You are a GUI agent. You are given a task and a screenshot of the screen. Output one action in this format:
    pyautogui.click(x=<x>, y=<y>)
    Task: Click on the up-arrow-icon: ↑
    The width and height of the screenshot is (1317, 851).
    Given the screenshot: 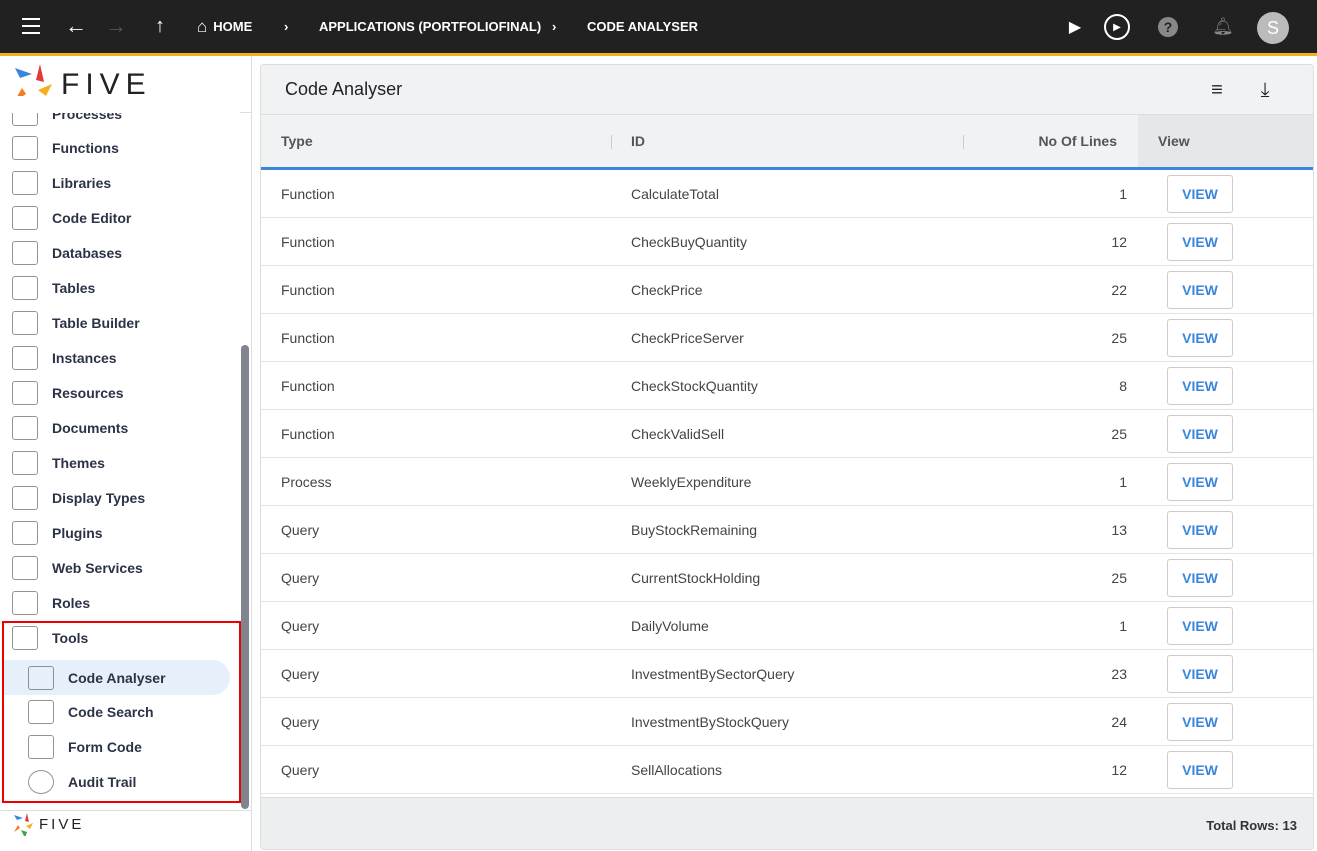 What is the action you would take?
    pyautogui.click(x=160, y=26)
    